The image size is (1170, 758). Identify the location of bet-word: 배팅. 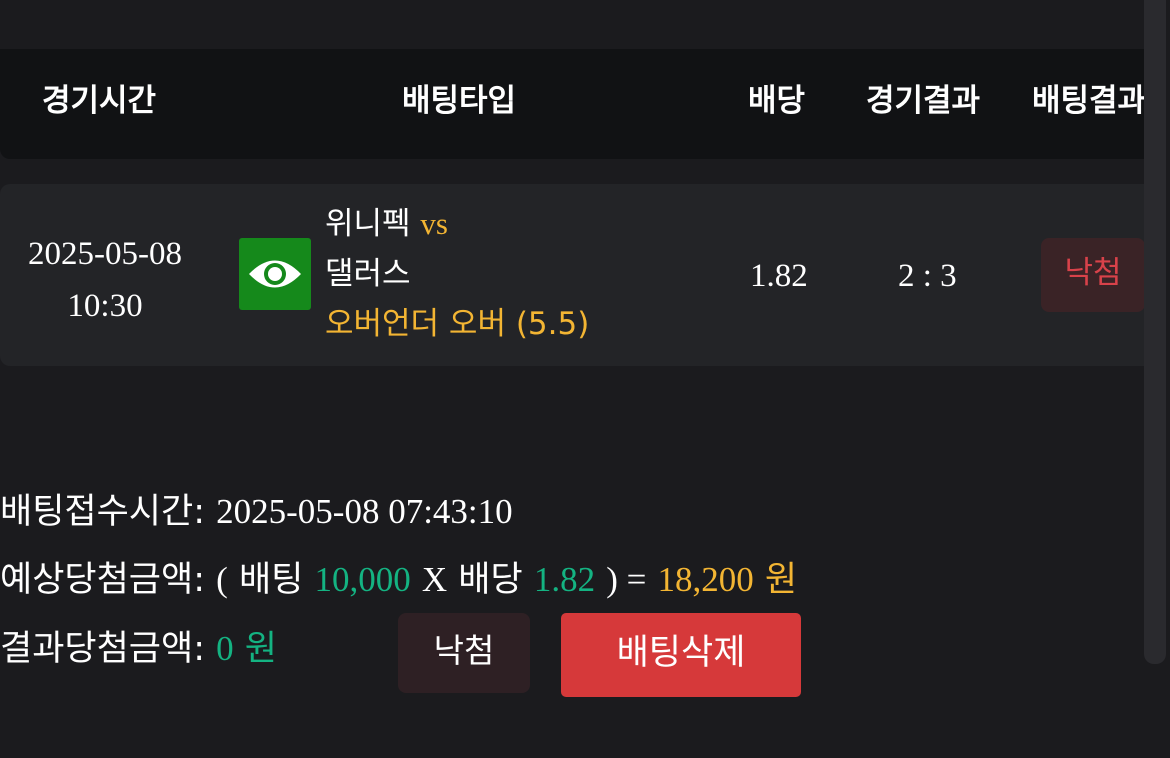
(271, 580).